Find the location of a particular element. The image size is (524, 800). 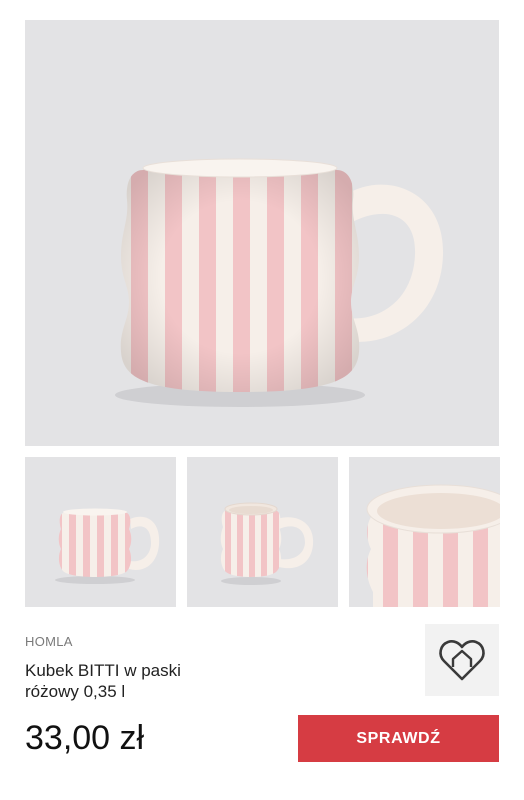

check-offer-button: SPRAWDŹ is located at coordinates (398, 738).